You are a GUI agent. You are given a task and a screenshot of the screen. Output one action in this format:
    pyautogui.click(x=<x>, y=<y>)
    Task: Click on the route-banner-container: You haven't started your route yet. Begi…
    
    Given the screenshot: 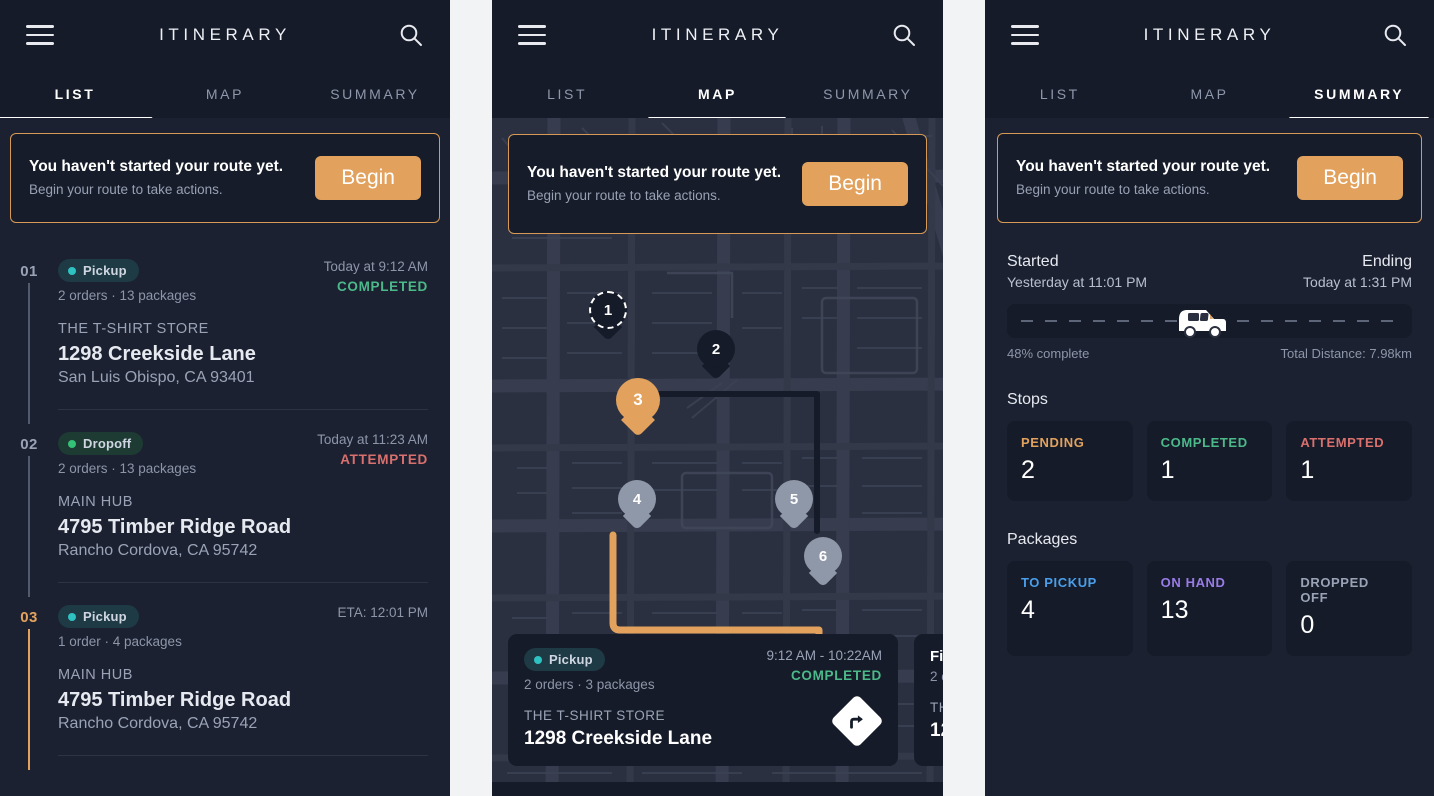 What is the action you would take?
    pyautogui.click(x=717, y=184)
    